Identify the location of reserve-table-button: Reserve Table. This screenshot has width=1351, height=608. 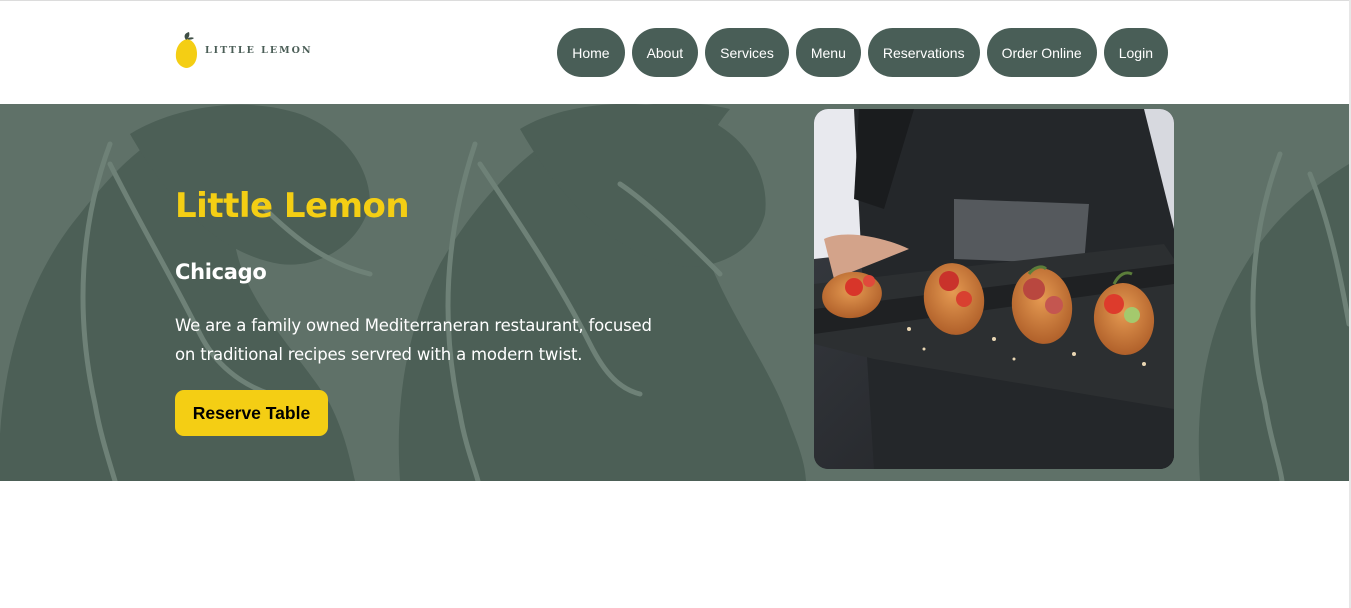
(251, 413).